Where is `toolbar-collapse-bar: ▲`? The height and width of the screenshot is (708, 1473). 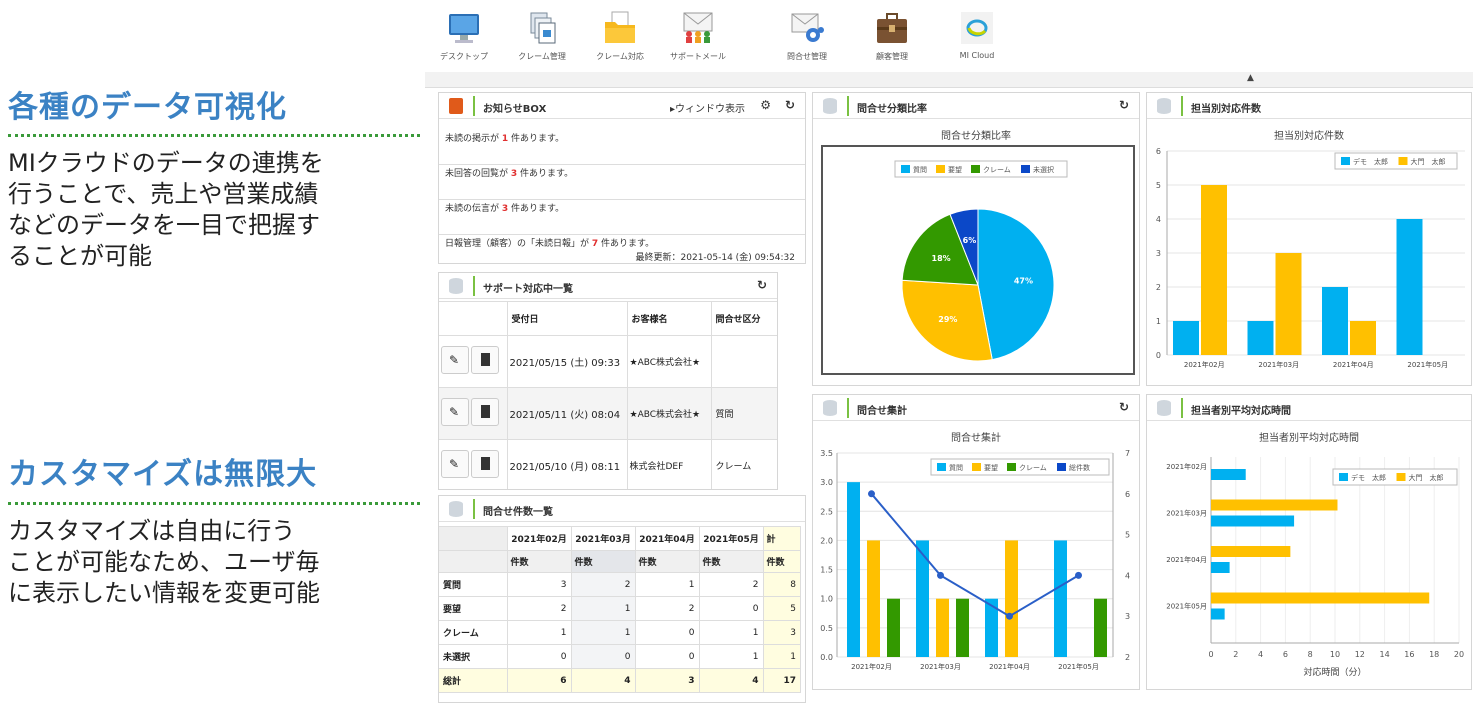 toolbar-collapse-bar: ▲ is located at coordinates (949, 80).